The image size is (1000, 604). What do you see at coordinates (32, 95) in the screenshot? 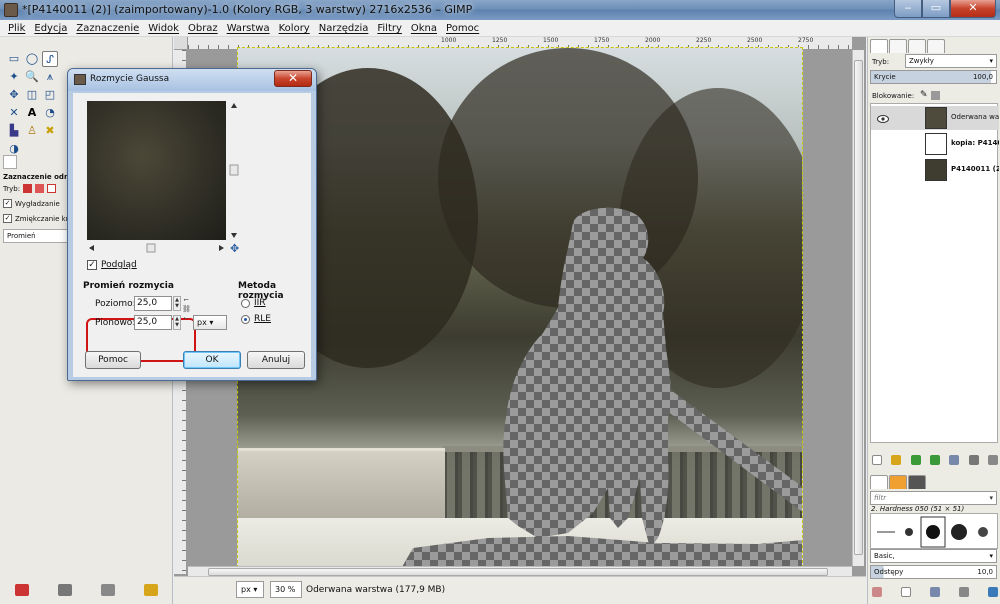
I see `align-icon: ◫` at bounding box center [32, 95].